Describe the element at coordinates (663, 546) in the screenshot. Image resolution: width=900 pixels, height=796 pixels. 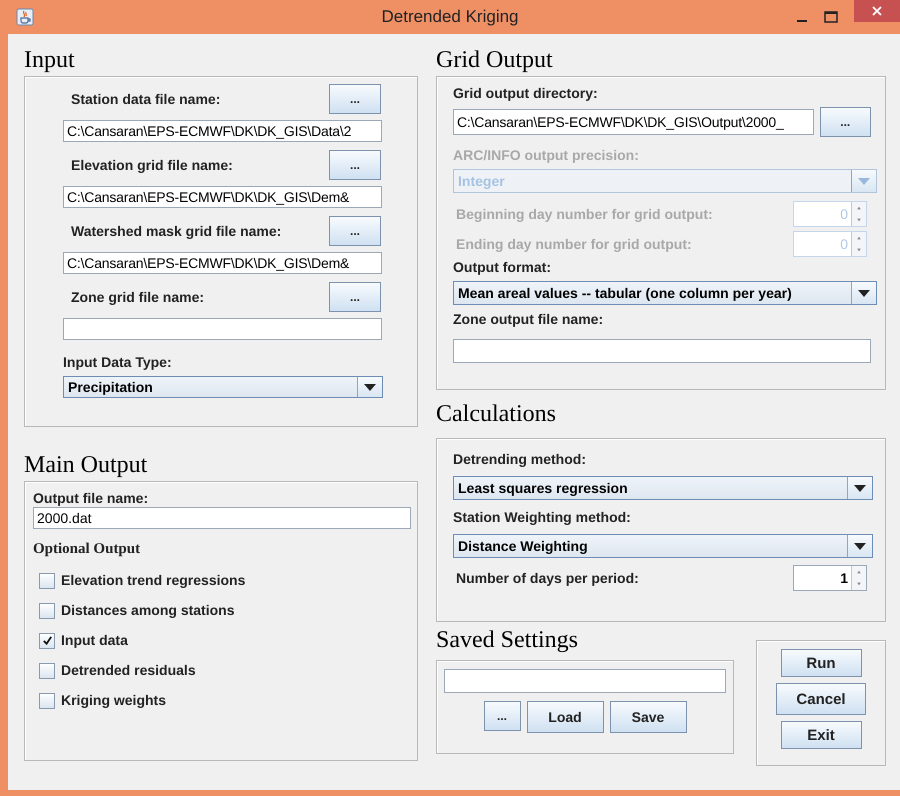
I see `dropdown: Distance Weighting` at that location.